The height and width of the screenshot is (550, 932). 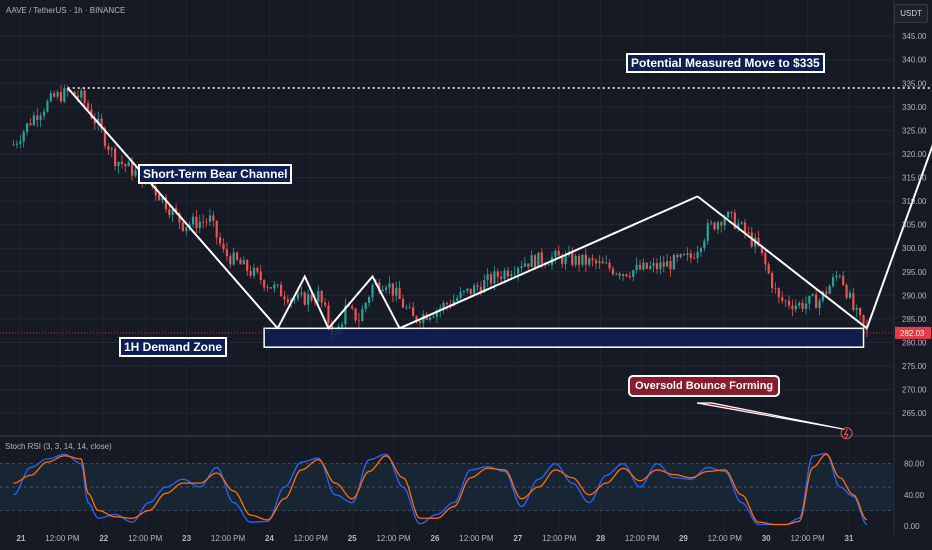 What do you see at coordinates (914, 272) in the screenshot?
I see `price-tick-label: 295.00` at bounding box center [914, 272].